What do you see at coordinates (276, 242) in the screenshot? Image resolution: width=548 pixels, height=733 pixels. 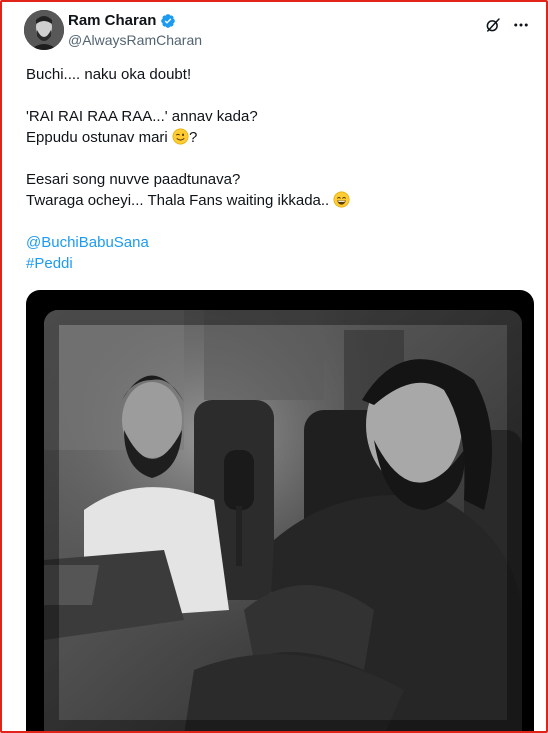 I see `mention-link: @BuchiBabuSana` at bounding box center [276, 242].